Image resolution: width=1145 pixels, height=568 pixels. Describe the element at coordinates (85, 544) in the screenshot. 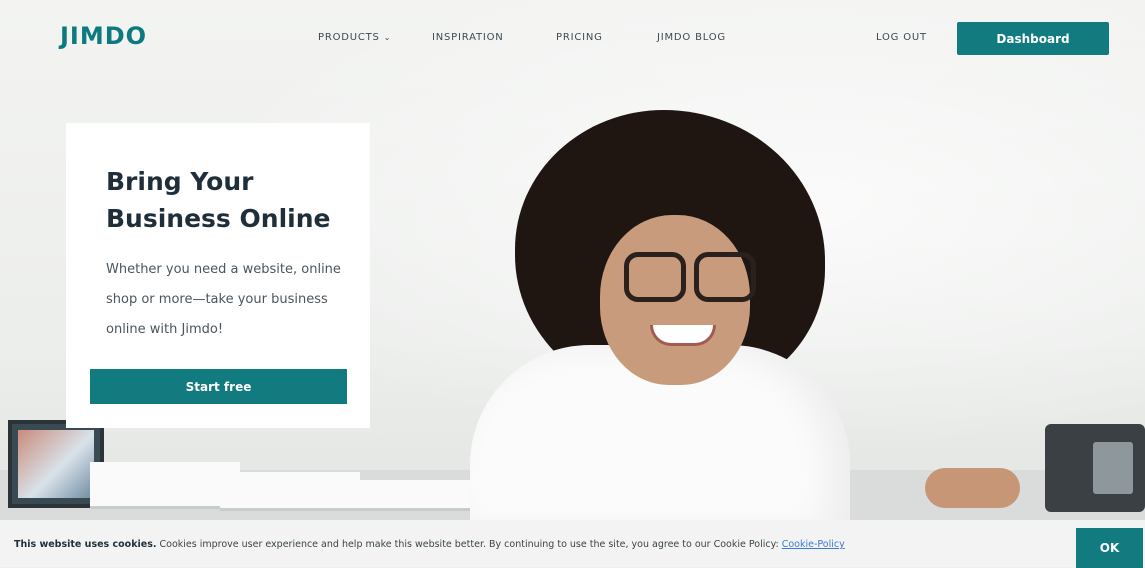

I see `cookie-heading: This website uses cookies.` at that location.